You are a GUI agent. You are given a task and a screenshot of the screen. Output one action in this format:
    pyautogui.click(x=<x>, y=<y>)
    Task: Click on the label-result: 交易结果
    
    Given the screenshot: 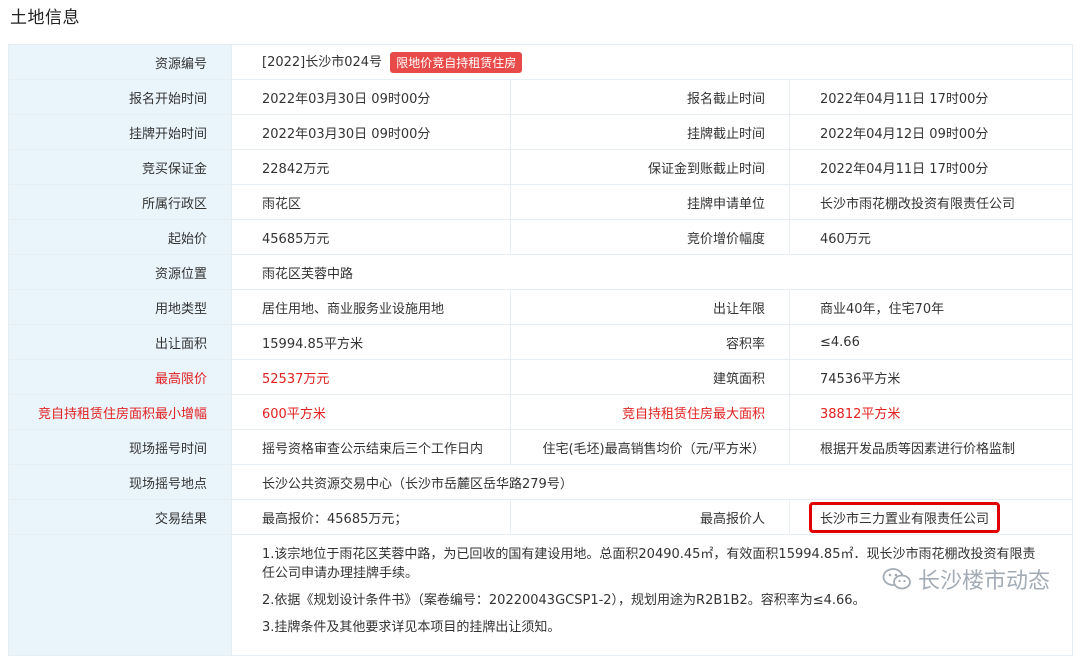 What is the action you would take?
    pyautogui.click(x=120, y=517)
    